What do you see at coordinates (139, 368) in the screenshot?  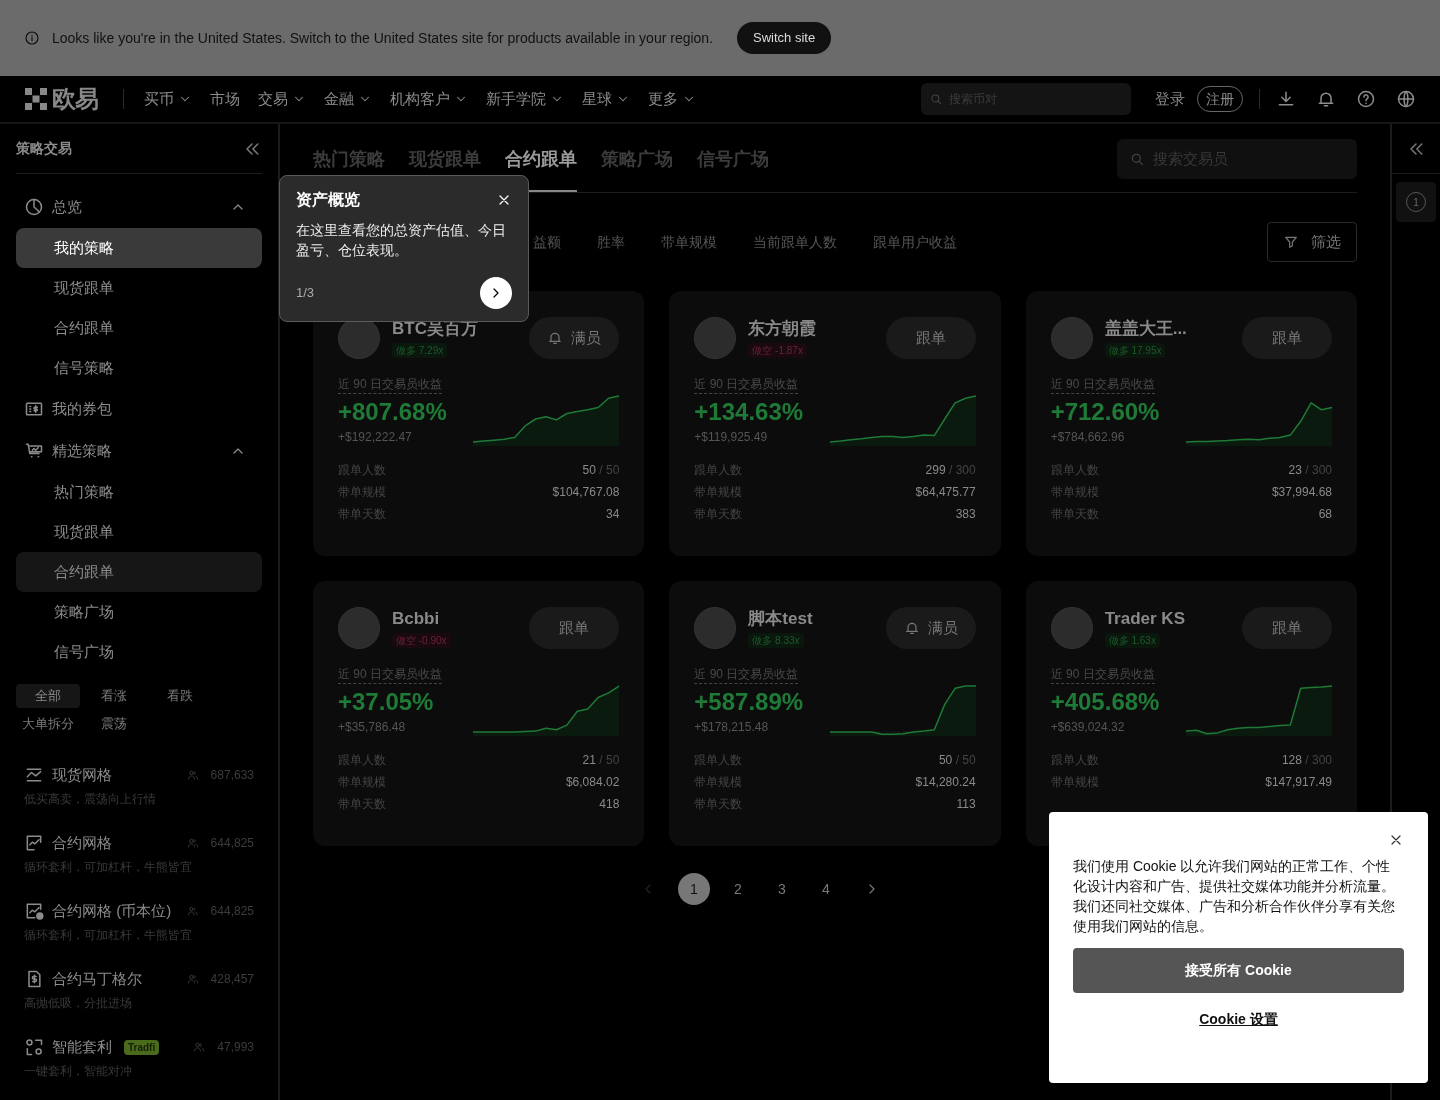 I see `sidebar-item: 信号策略` at bounding box center [139, 368].